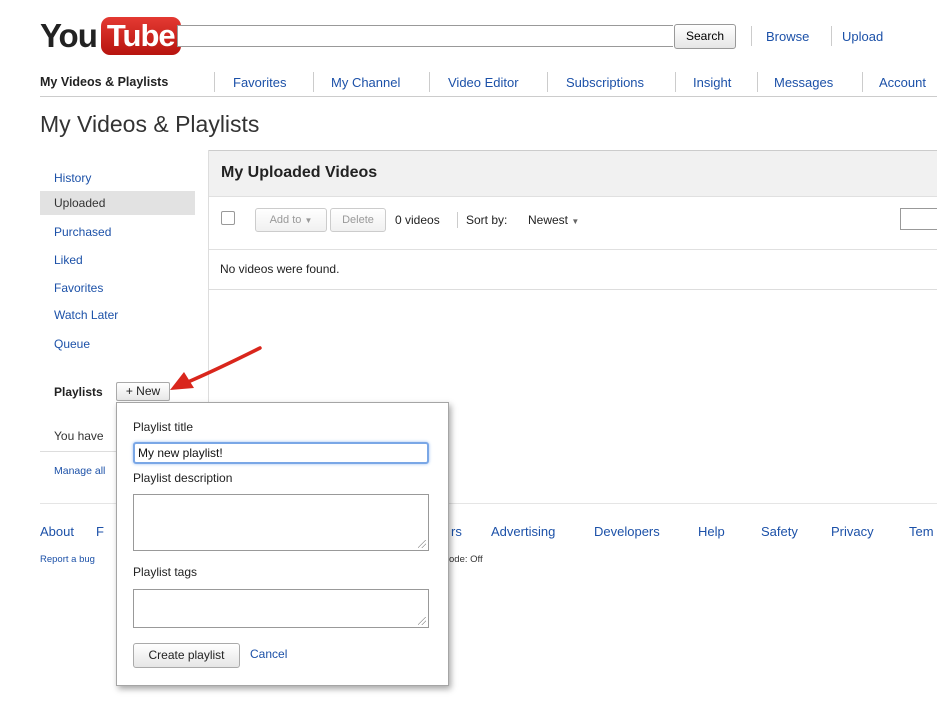 Image resolution: width=937 pixels, height=719 pixels. I want to click on sort-value: Newest, so click(548, 220).